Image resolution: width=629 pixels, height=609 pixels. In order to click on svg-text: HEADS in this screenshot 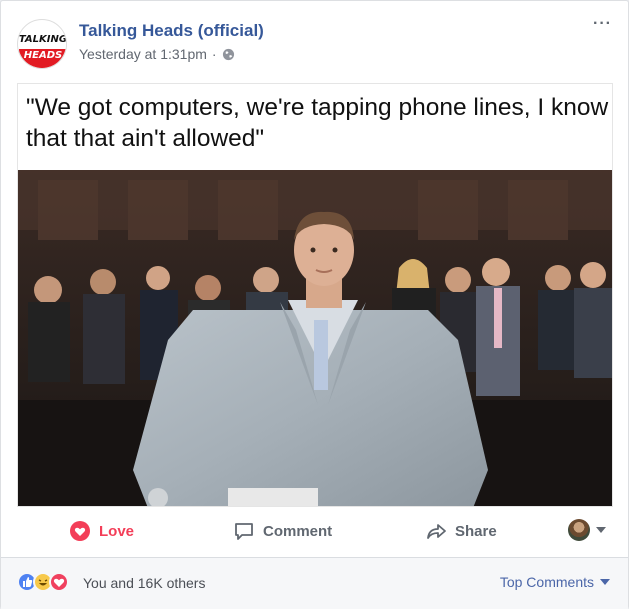, I will do `click(43, 55)`.